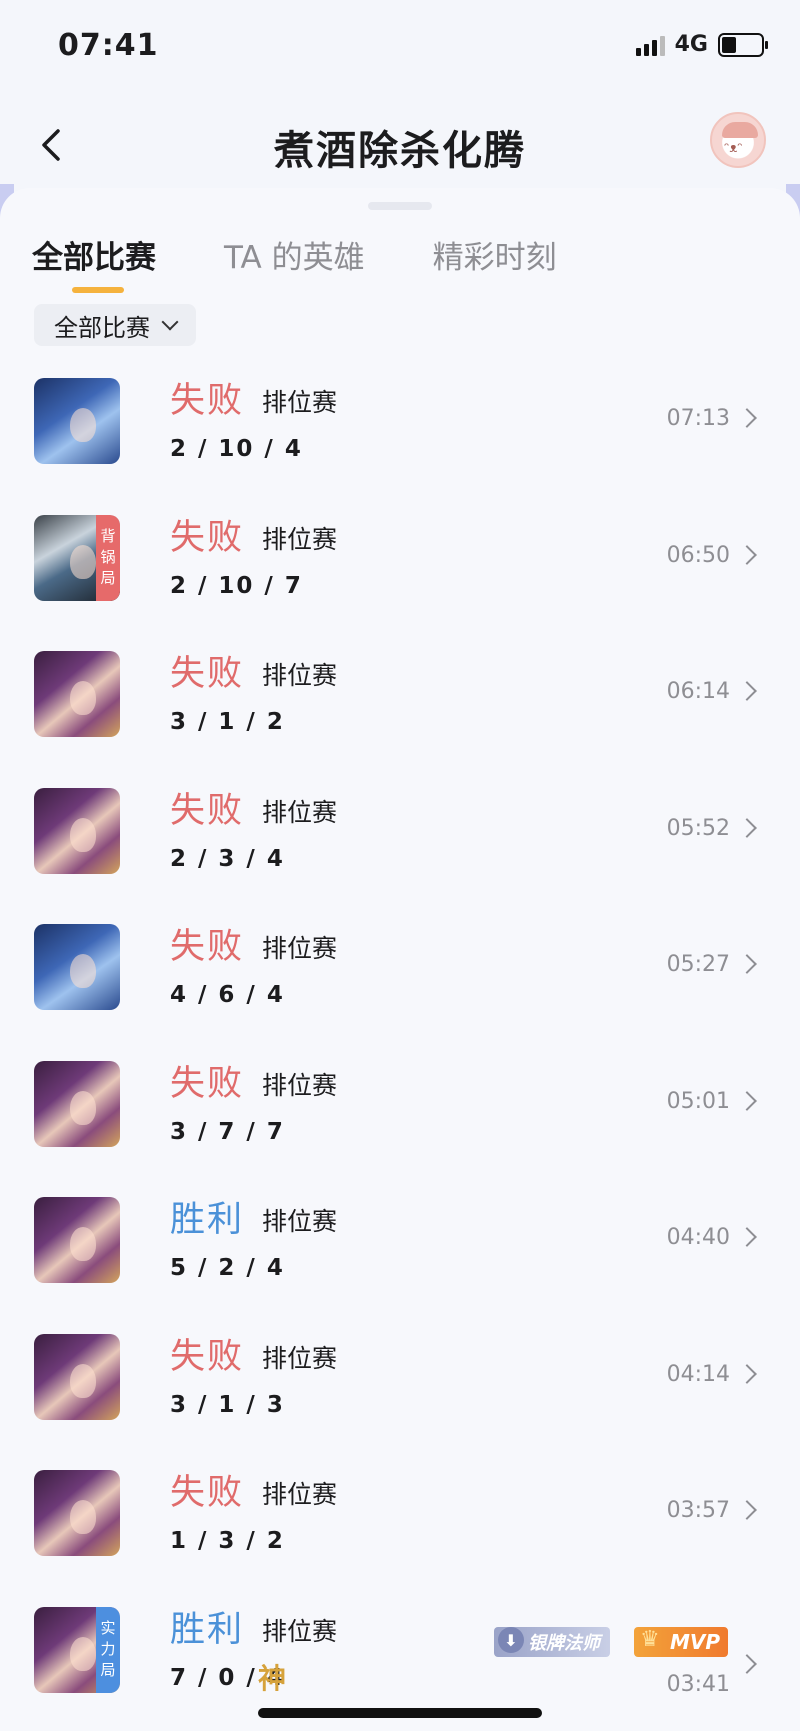  I want to click on match-kda: 2 / 3 / 4, so click(227, 858).